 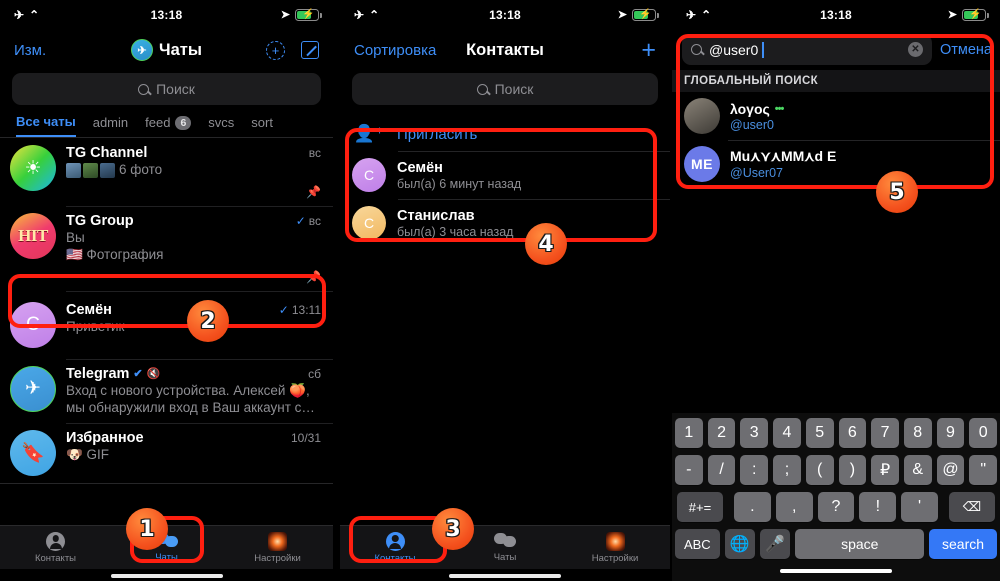 What do you see at coordinates (878, 507) in the screenshot?
I see `key-exclamation: !` at bounding box center [878, 507].